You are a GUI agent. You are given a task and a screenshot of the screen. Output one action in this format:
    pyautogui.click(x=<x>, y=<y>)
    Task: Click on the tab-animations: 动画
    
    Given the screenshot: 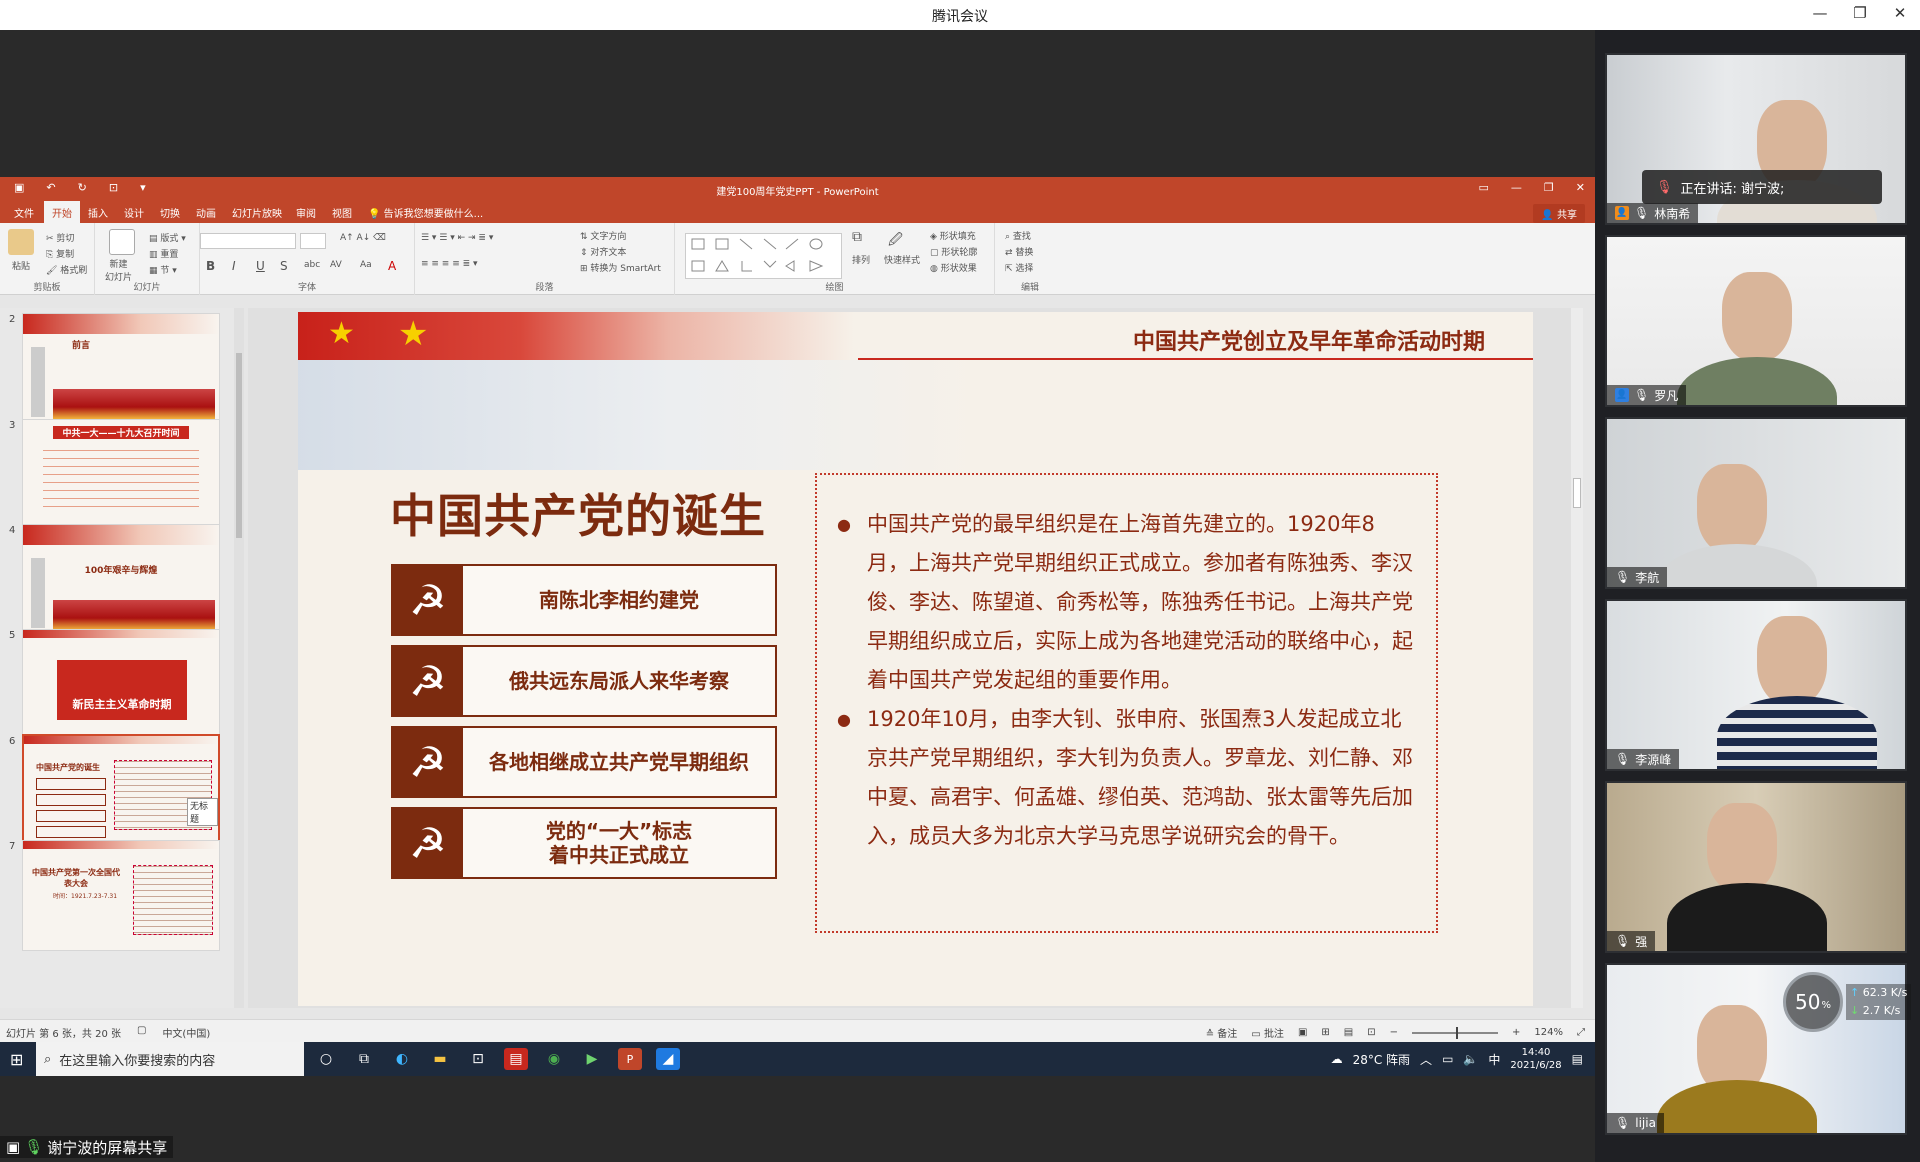 What is the action you would take?
    pyautogui.click(x=206, y=212)
    